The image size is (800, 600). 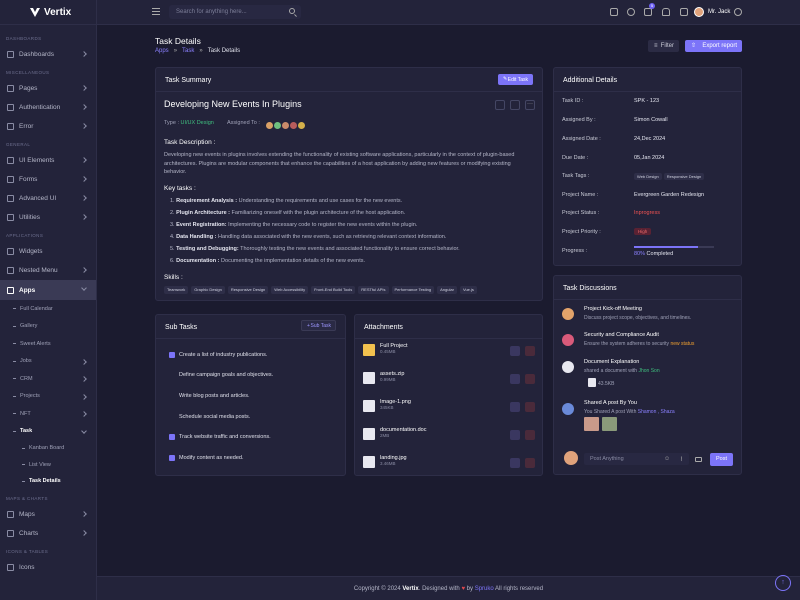 I want to click on attach-icon: ⌇, so click(x=681, y=459).